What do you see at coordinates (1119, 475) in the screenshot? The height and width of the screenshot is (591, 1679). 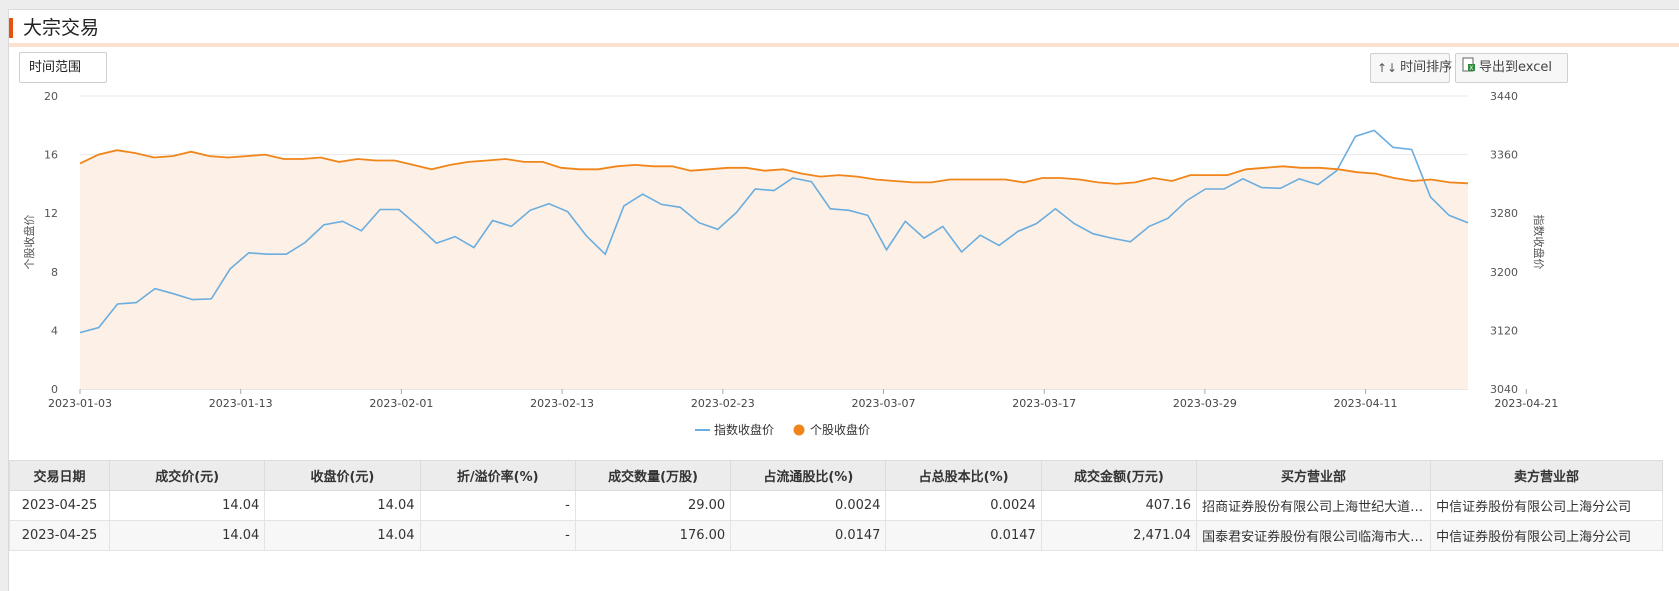 I see `col-header: 成交金额(万元)` at bounding box center [1119, 475].